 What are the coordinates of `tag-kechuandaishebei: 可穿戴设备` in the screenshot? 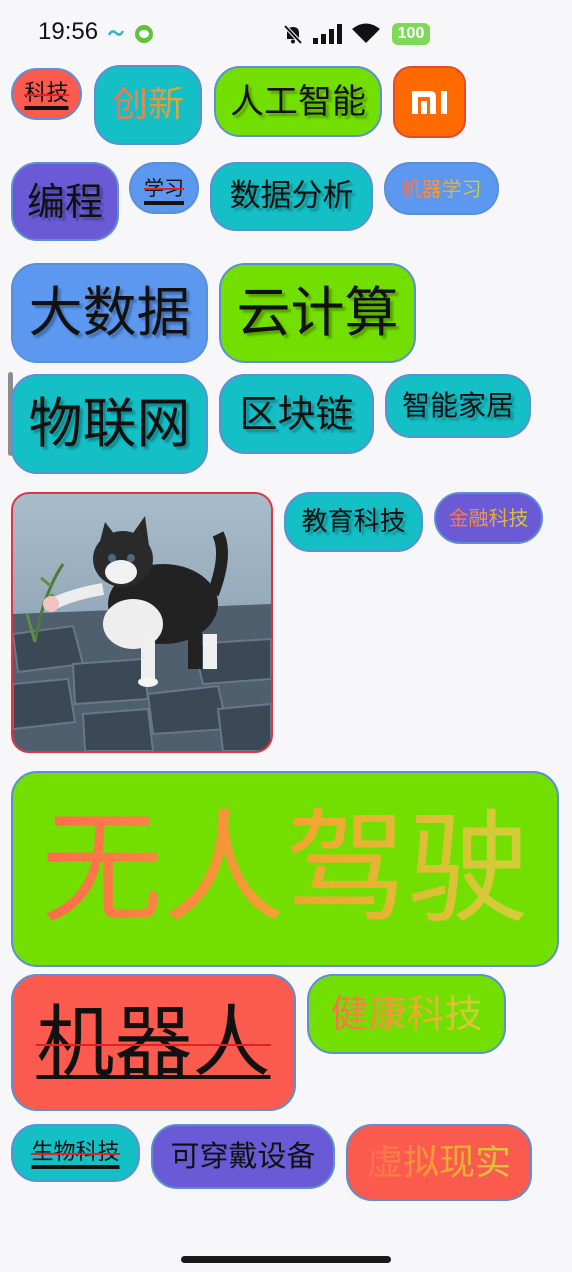 It's located at (243, 1156).